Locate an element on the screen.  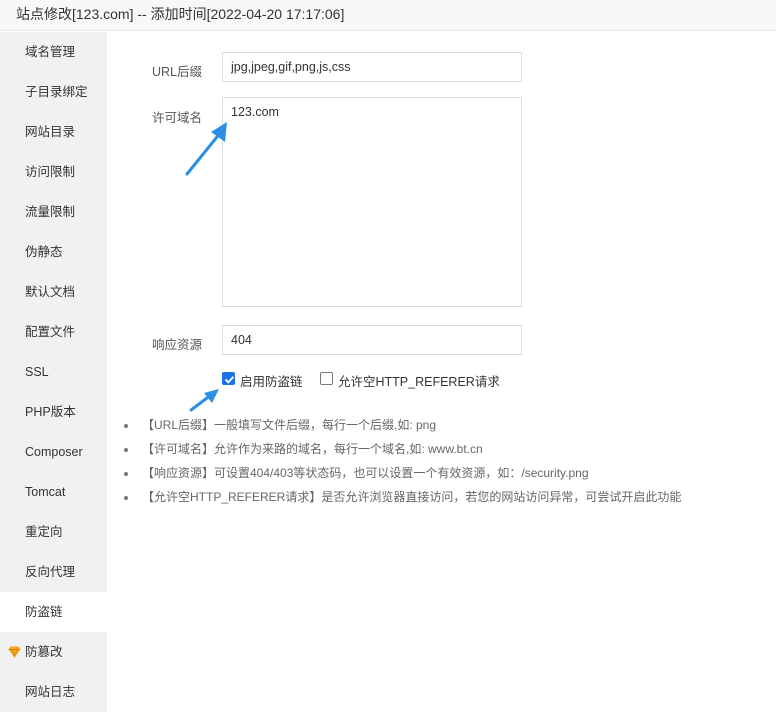
sidebar-item-site-log: 网站日志 is located at coordinates (53, 692).